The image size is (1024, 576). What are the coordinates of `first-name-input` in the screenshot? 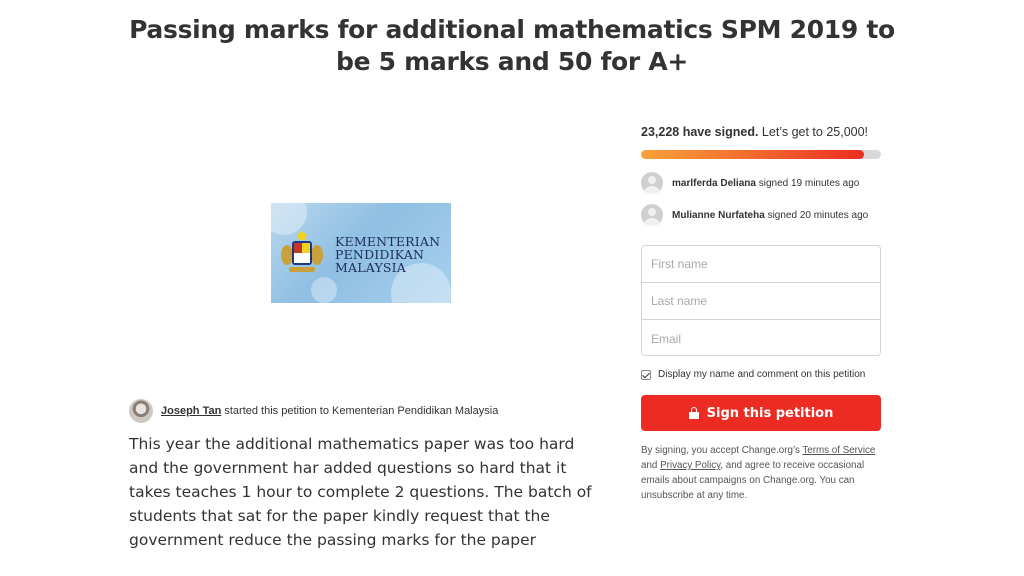 It's located at (761, 264).